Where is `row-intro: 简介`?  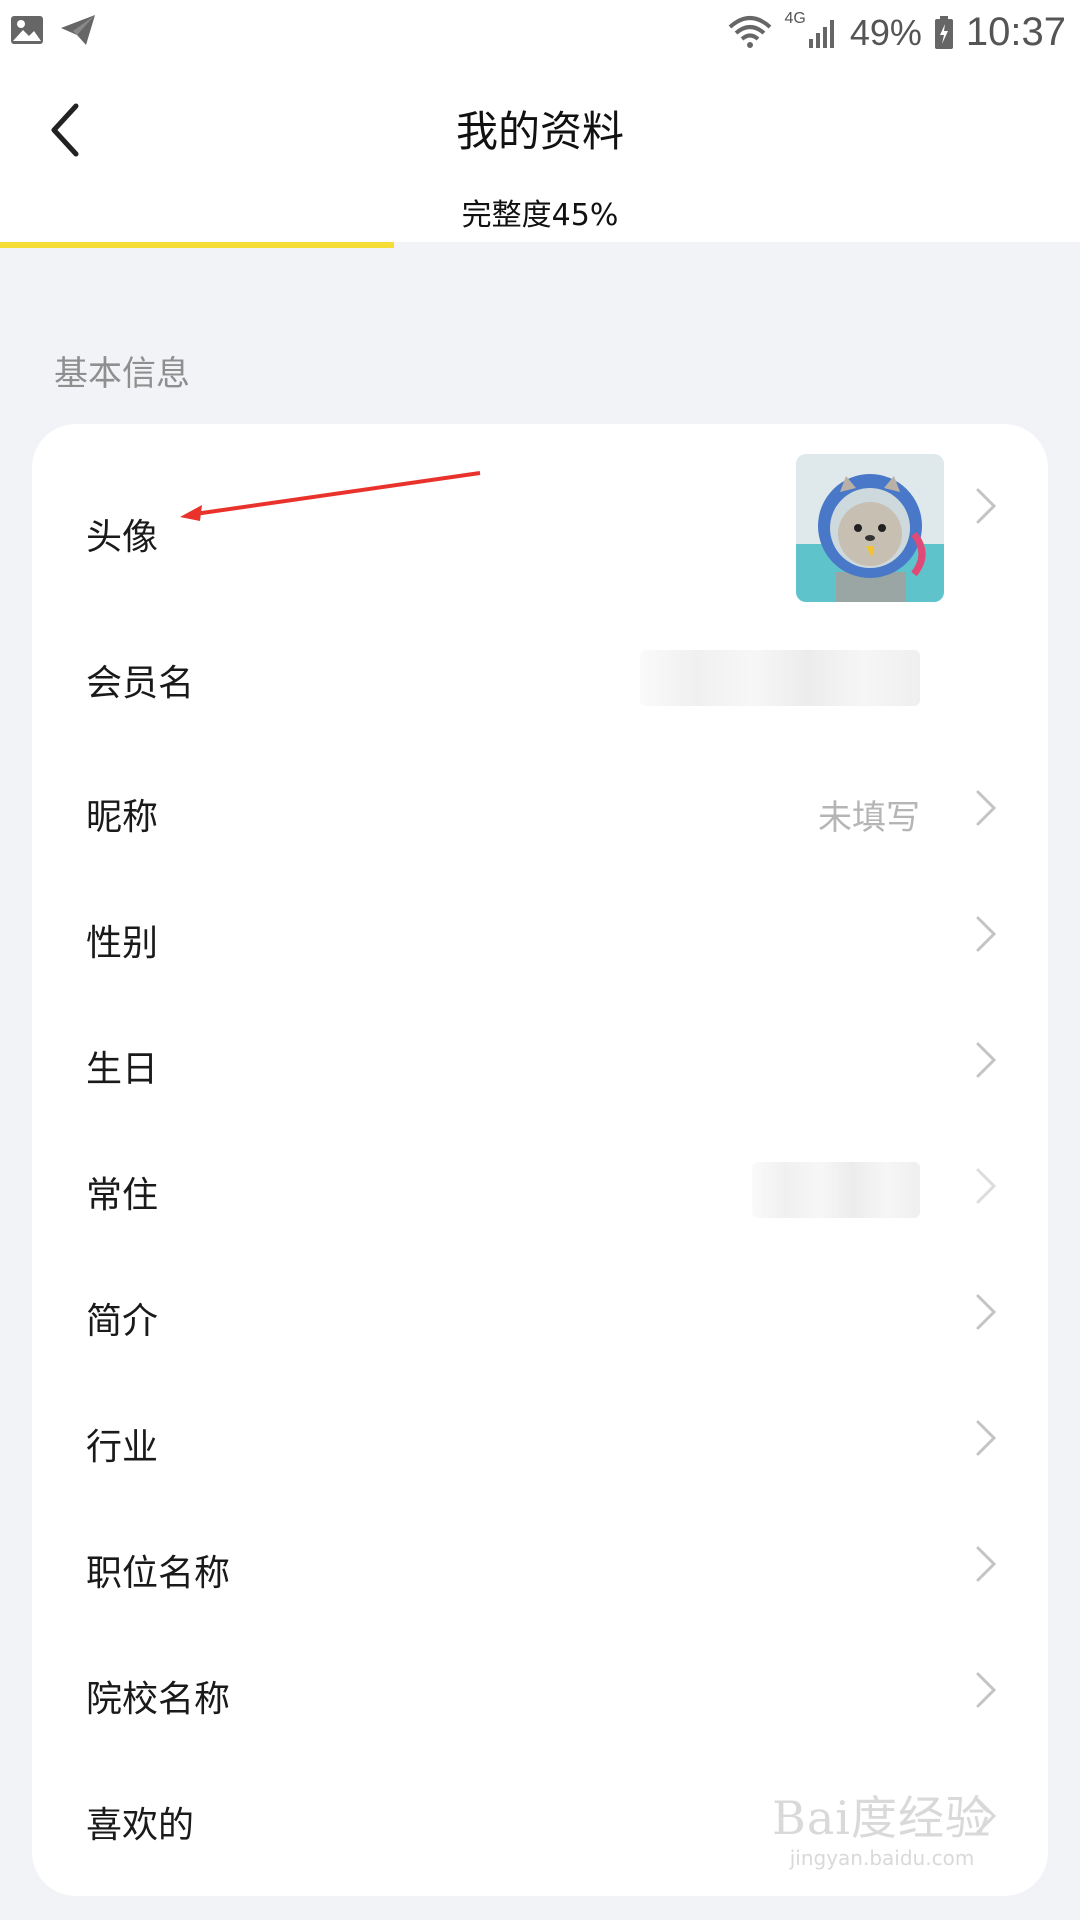
row-intro: 简介 is located at coordinates (540, 1311).